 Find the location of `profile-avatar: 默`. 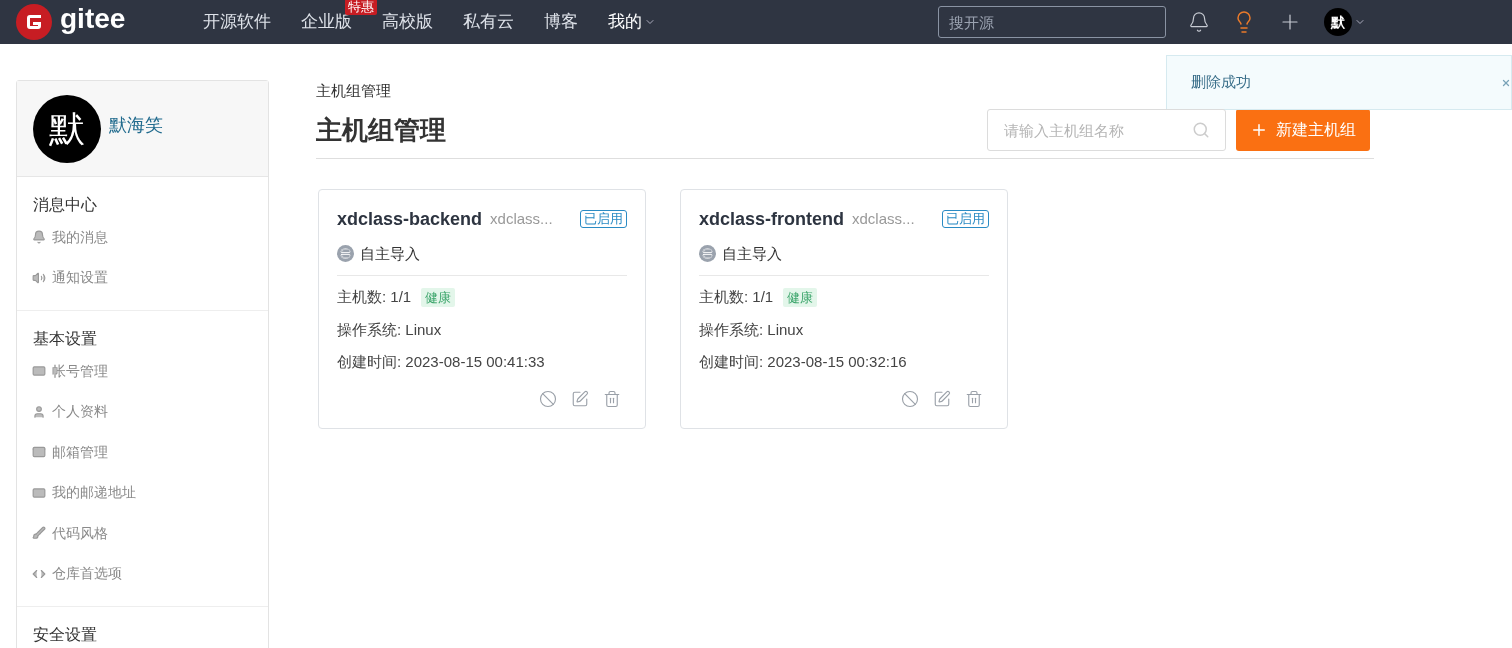

profile-avatar: 默 is located at coordinates (67, 128).